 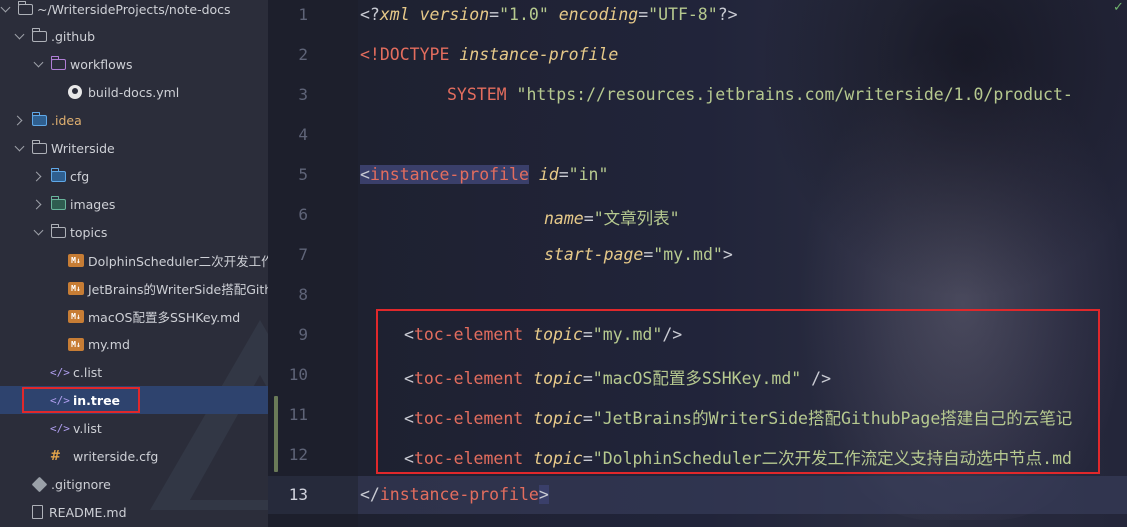 I want to click on token: </, so click(x=370, y=494).